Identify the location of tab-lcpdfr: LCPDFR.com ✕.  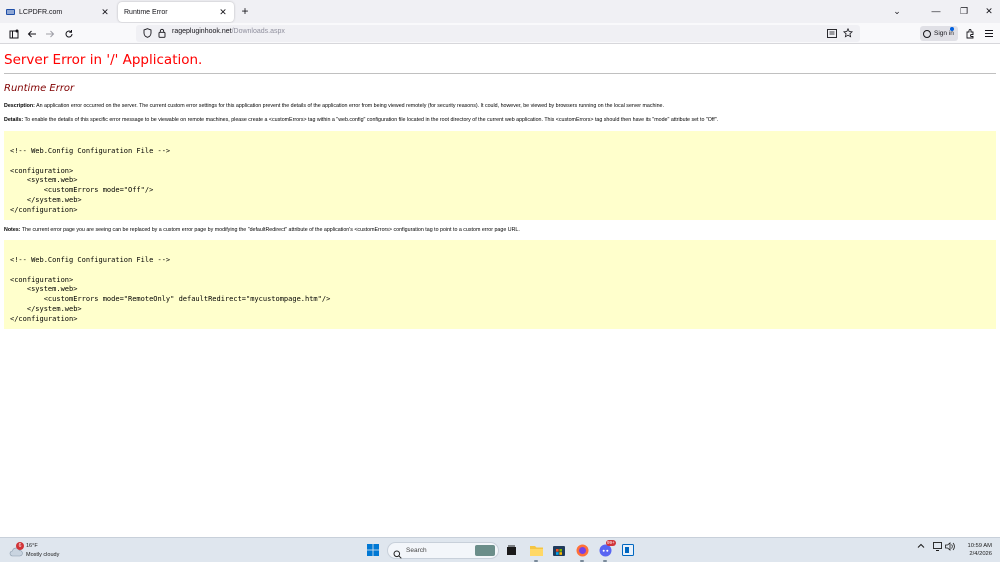
(58, 12).